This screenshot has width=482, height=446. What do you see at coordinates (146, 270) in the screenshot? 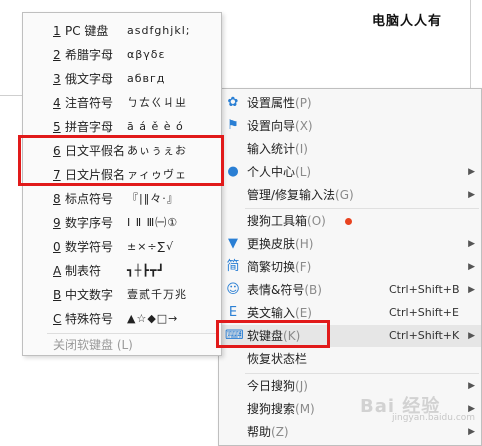
I see `item-sample: ┓┼┣┳┛` at bounding box center [146, 270].